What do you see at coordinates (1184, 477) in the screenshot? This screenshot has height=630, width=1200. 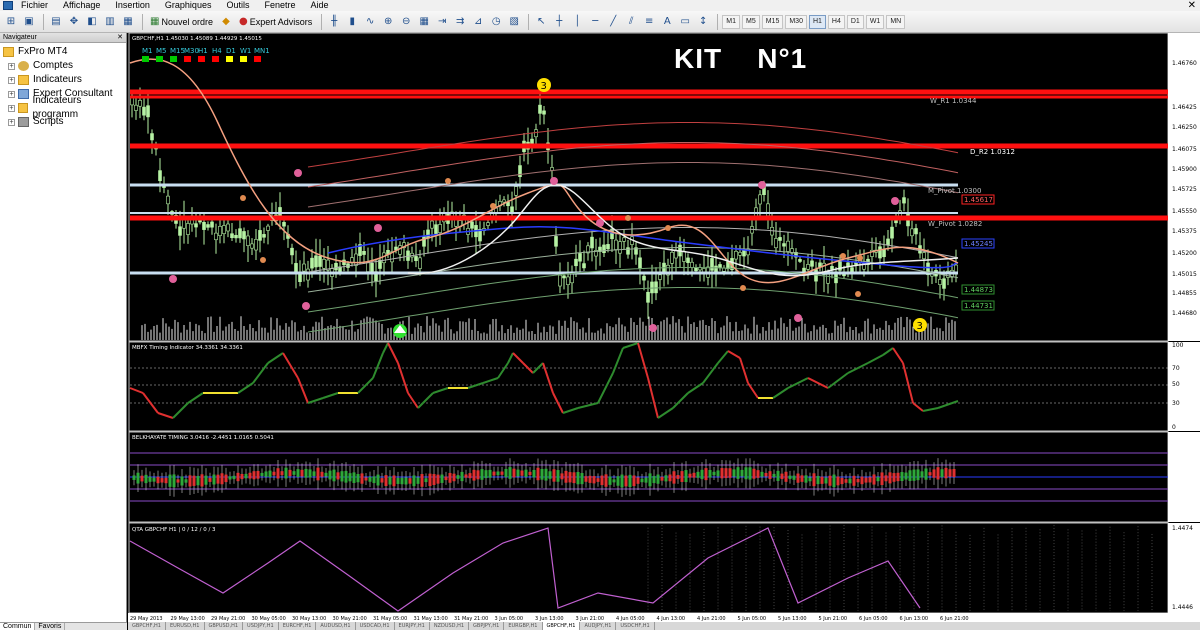 I see `belkhayate-scale-bg` at bounding box center [1184, 477].